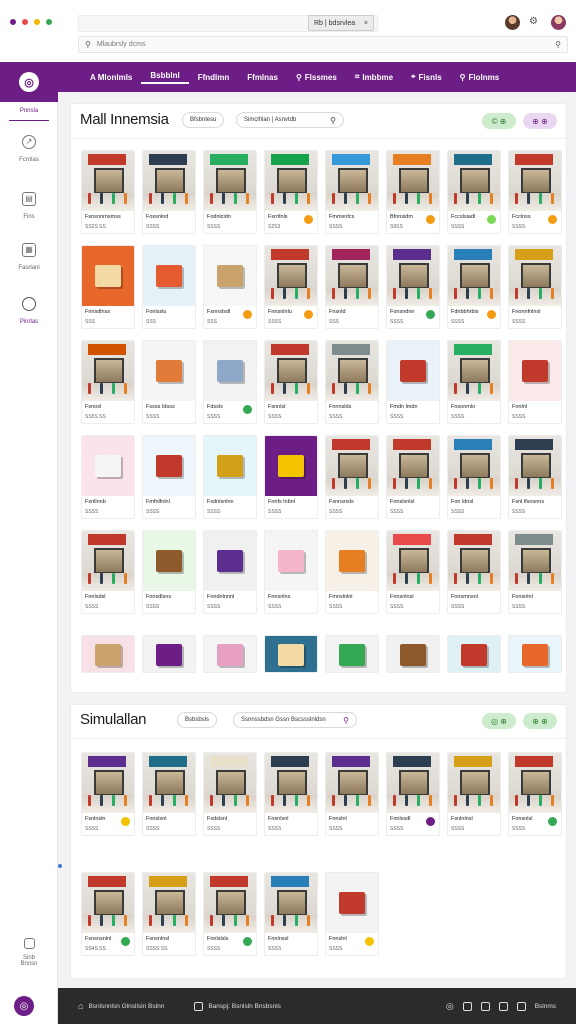 Image resolution: width=576 pixels, height=1024 pixels. I want to click on sidebar-item-chat: Pinrlas, so click(29, 311).